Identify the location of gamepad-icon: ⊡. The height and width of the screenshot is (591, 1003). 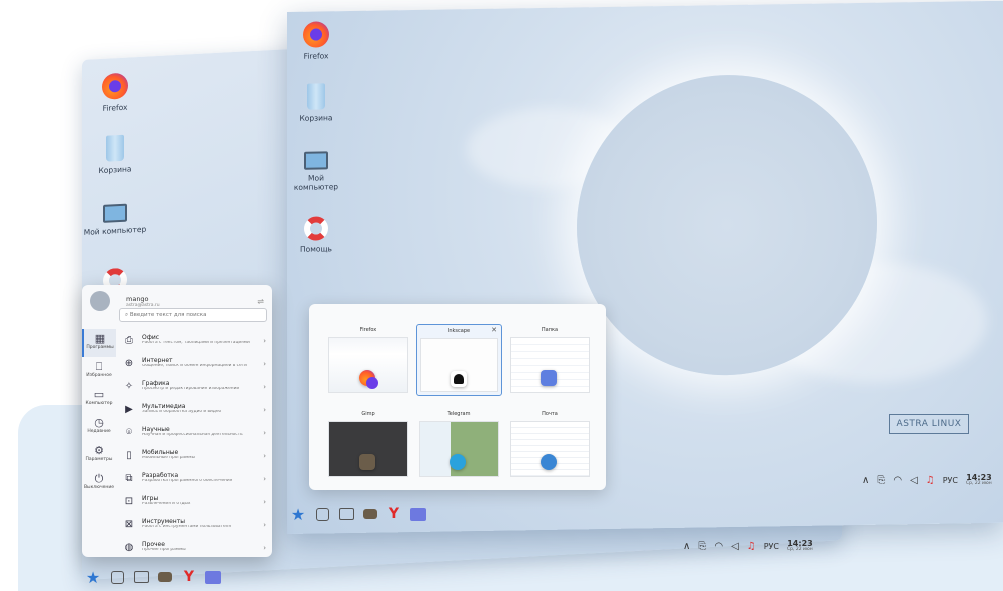
(129, 501).